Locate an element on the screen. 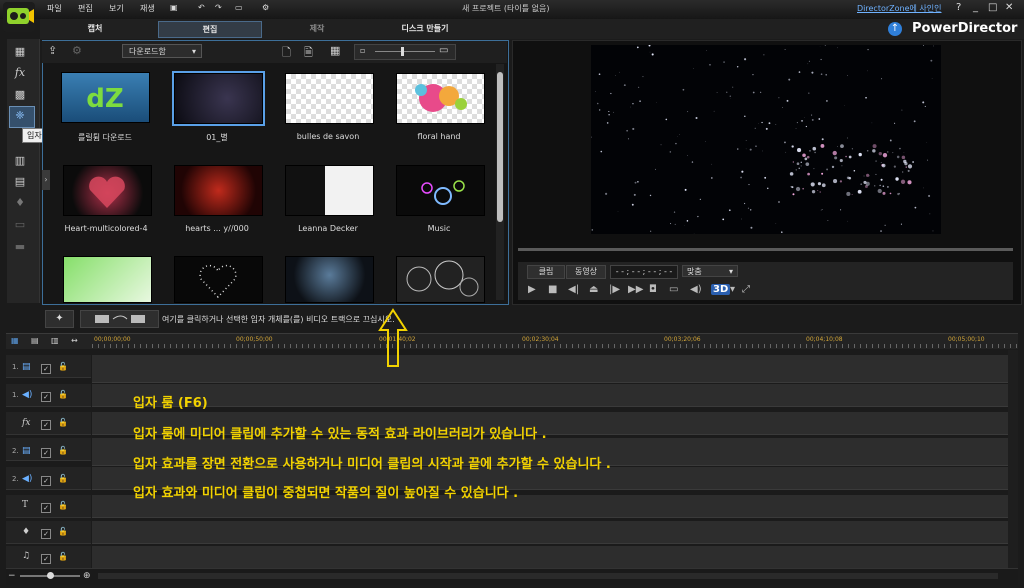  3d-toggle-icon: 3D is located at coordinates (721, 289).